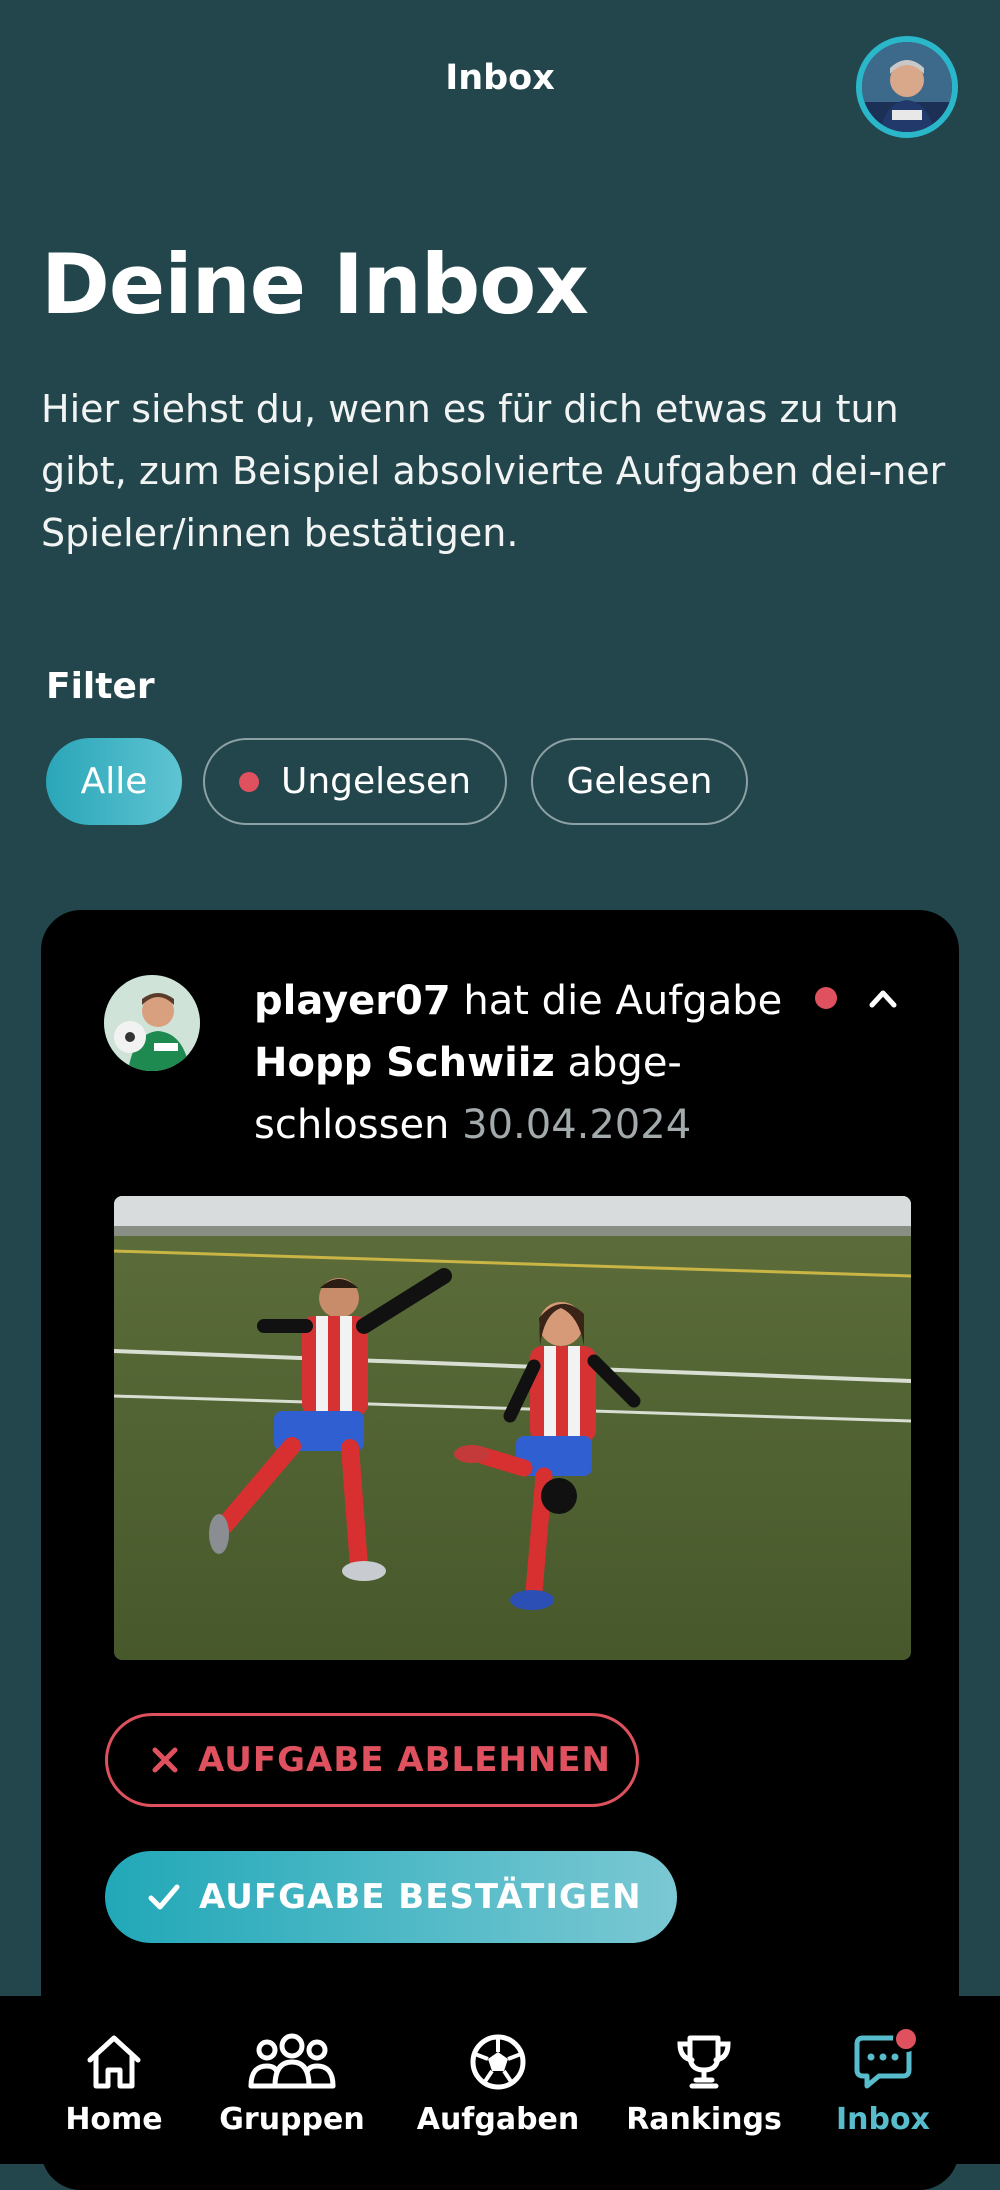 The width and height of the screenshot is (1000, 2190). What do you see at coordinates (376, 781) in the screenshot?
I see `filter-chip-unread-label: Ungelesen` at bounding box center [376, 781].